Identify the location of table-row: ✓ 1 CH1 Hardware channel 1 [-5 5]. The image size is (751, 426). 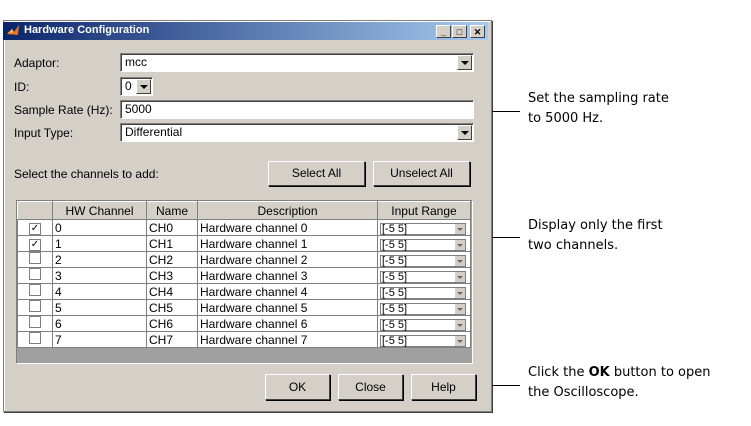
(244, 243).